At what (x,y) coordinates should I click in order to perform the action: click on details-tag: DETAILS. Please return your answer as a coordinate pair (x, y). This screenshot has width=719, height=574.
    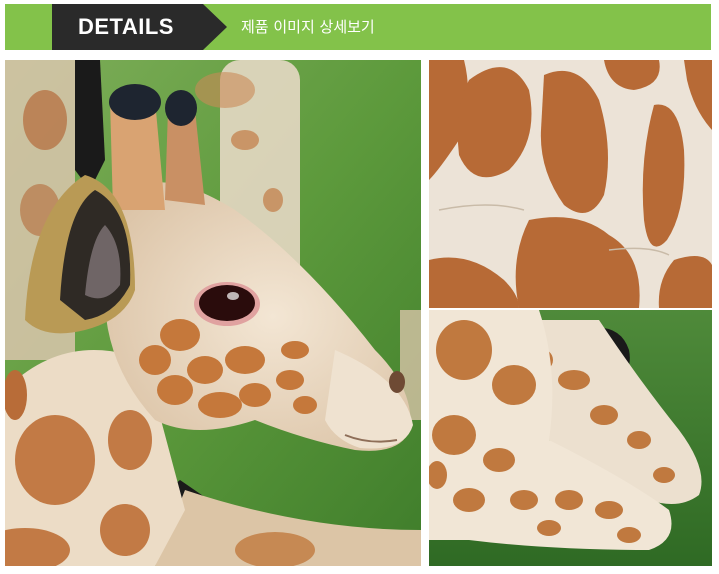
    Looking at the image, I should click on (139, 27).